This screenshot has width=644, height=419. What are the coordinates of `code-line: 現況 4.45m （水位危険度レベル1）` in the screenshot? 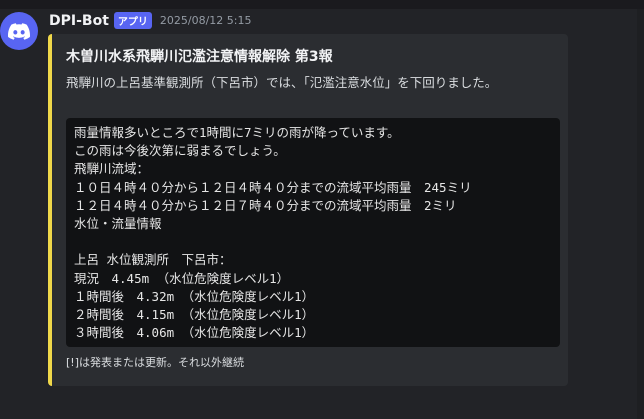 It's located at (182, 278).